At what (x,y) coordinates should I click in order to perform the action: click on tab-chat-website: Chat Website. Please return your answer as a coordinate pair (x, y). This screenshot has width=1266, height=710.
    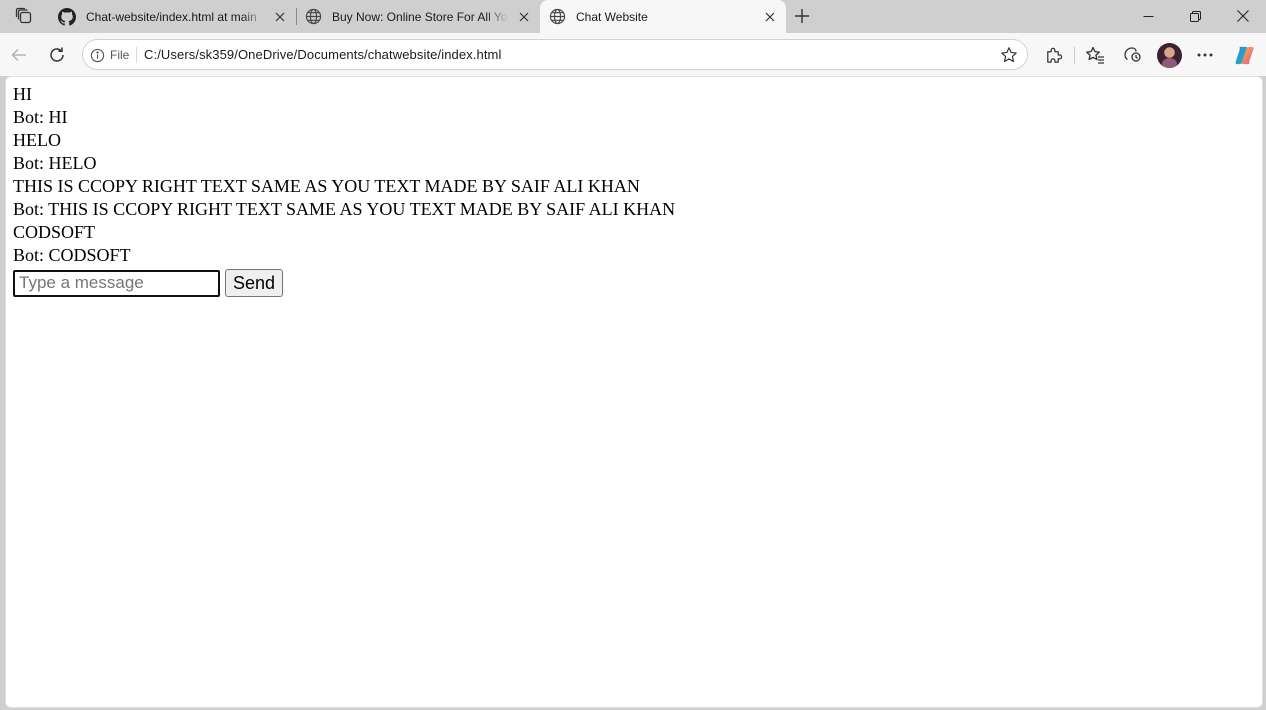
    Looking at the image, I should click on (663, 16).